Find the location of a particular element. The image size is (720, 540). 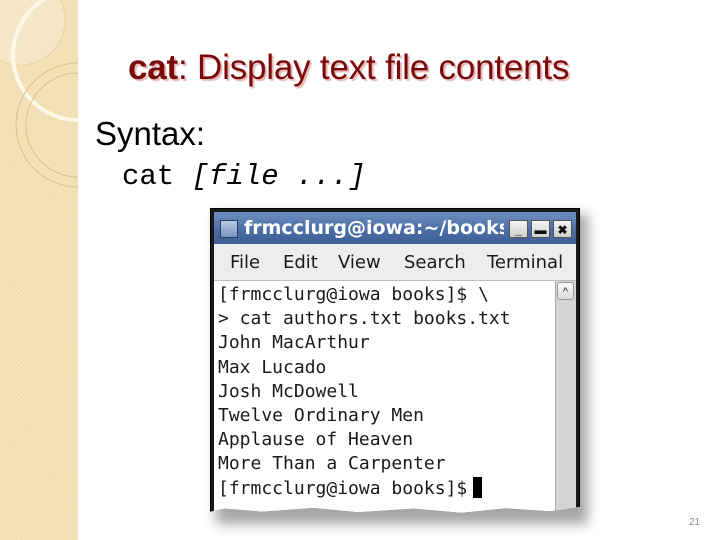

minimize-button: _ is located at coordinates (518, 229).